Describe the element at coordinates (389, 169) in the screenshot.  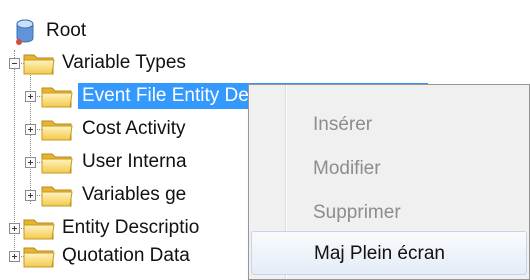
I see `menu-item-modifier: Modifier` at that location.